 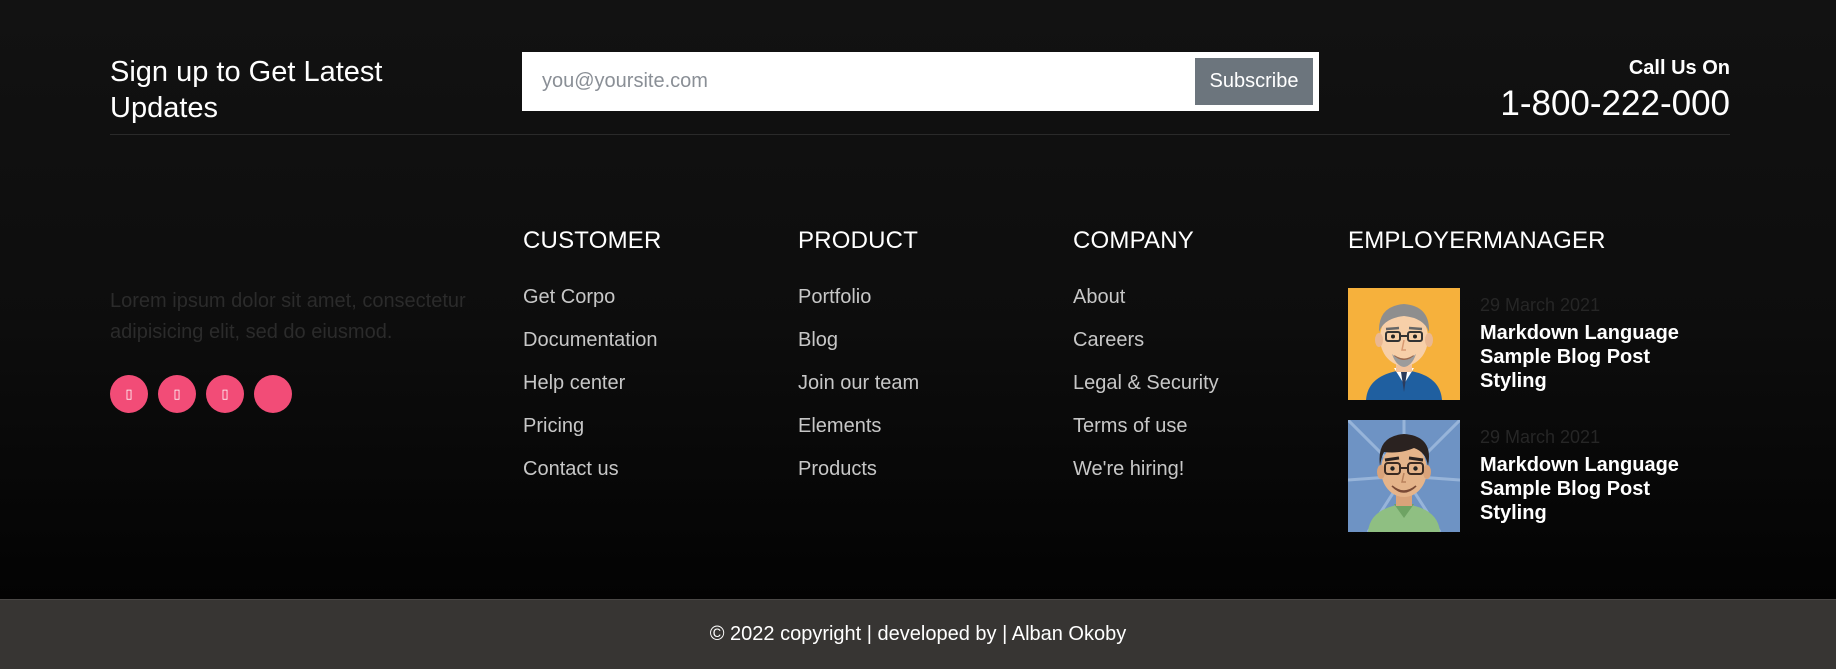 I want to click on signup-title: Sign up to Get Latest Updates, so click(x=246, y=90).